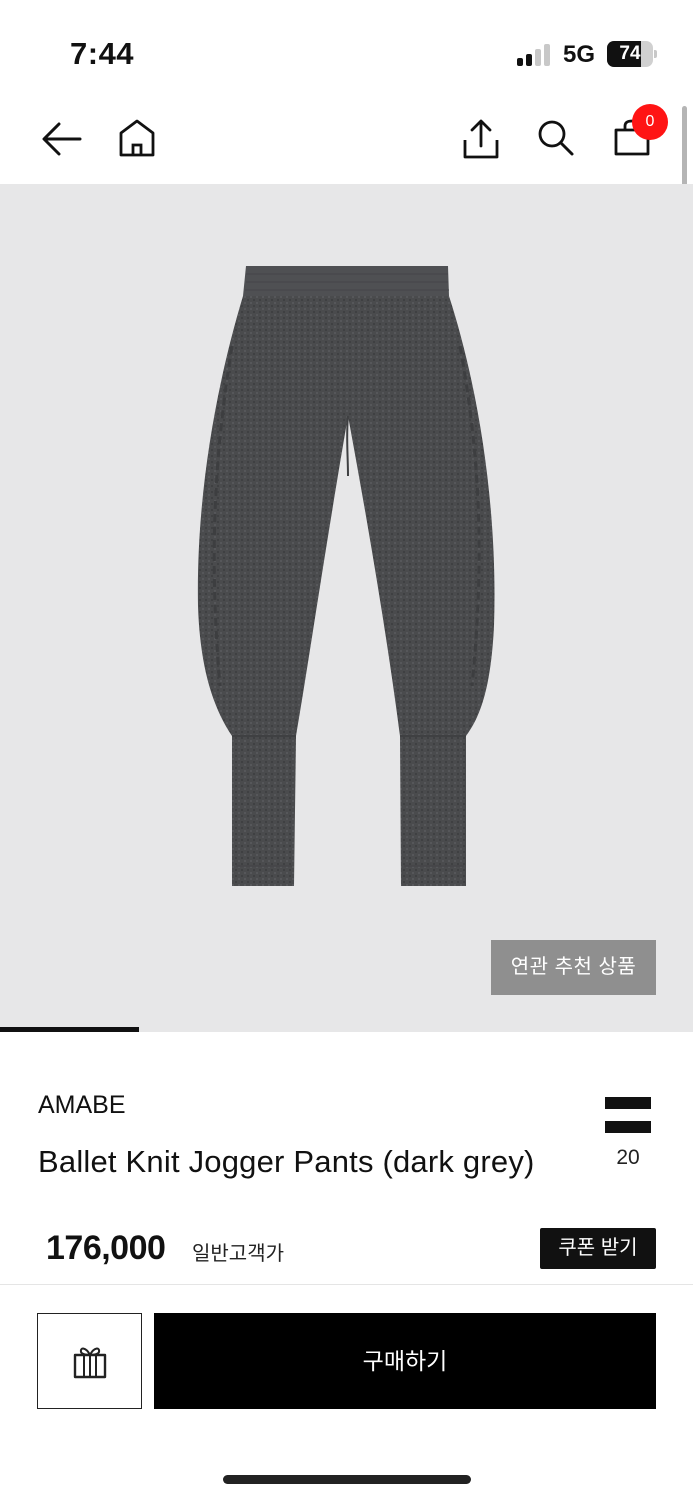 The height and width of the screenshot is (1500, 693). What do you see at coordinates (106, 1248) in the screenshot?
I see `product-price: 176,000` at bounding box center [106, 1248].